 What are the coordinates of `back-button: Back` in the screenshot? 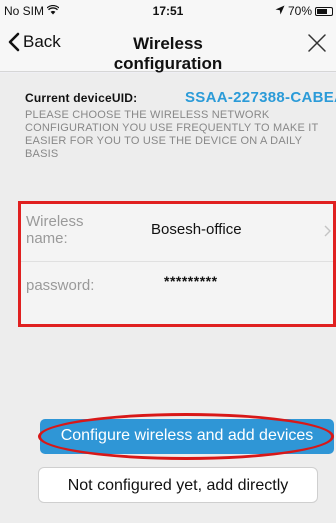 It's located at (34, 42).